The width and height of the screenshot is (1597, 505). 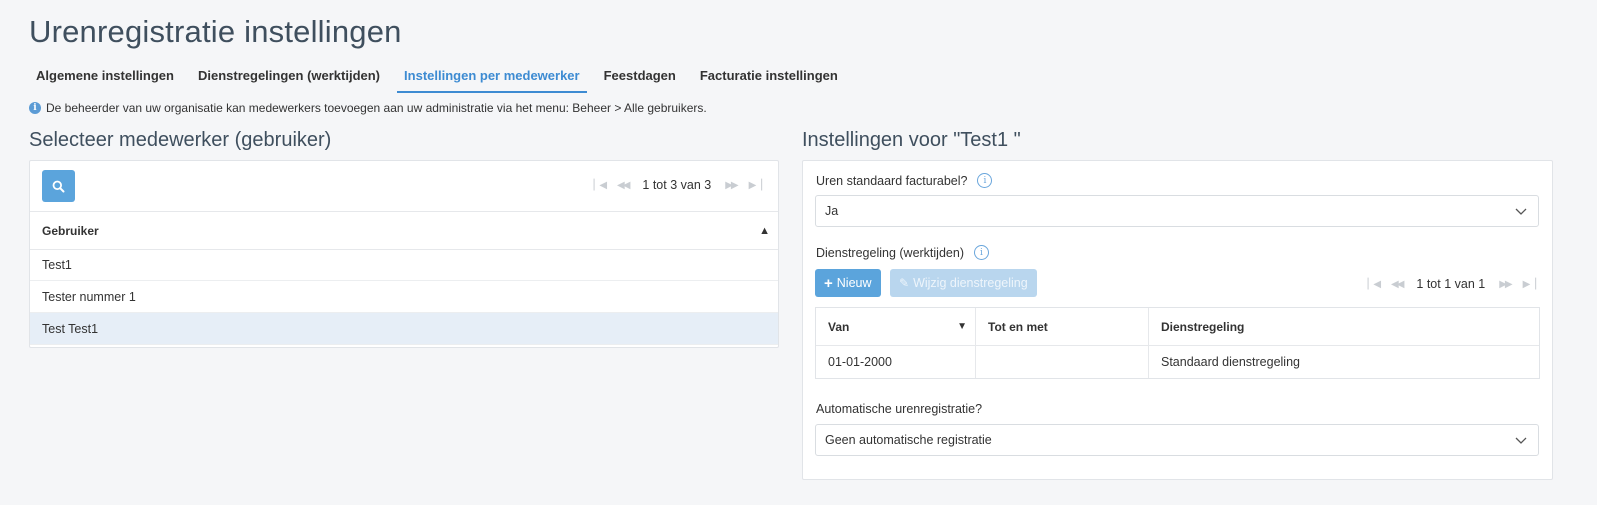 I want to click on employee-pager: ▏◀ ◀◀ 1 tot 3 van 3 ▶▶ ▶▕, so click(x=677, y=185).